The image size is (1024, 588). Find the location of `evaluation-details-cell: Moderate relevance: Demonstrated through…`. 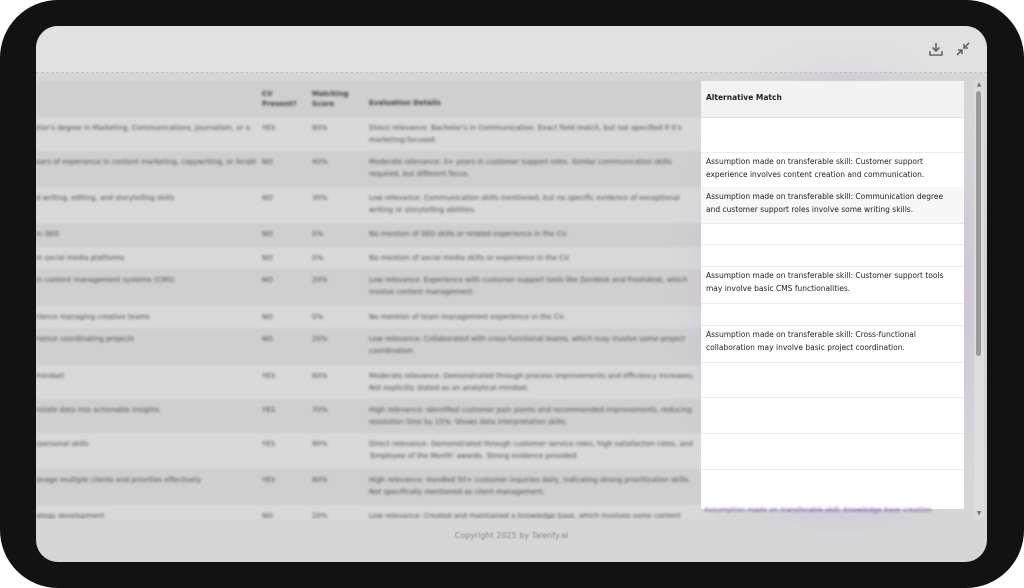

evaluation-details-cell: Moderate relevance: Demonstrated through… is located at coordinates (532, 382).